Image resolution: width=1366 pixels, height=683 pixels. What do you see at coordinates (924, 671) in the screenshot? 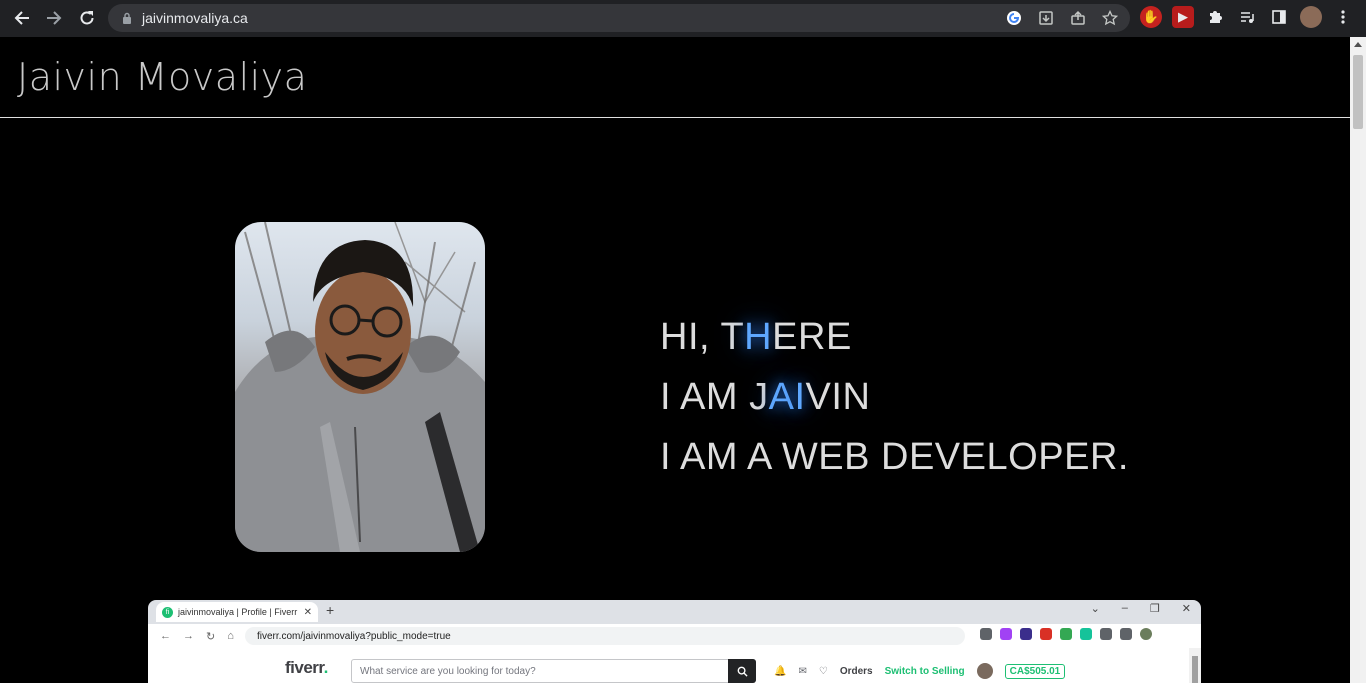
I see `embed-switch-selling-link: Switch to Selling` at bounding box center [924, 671].